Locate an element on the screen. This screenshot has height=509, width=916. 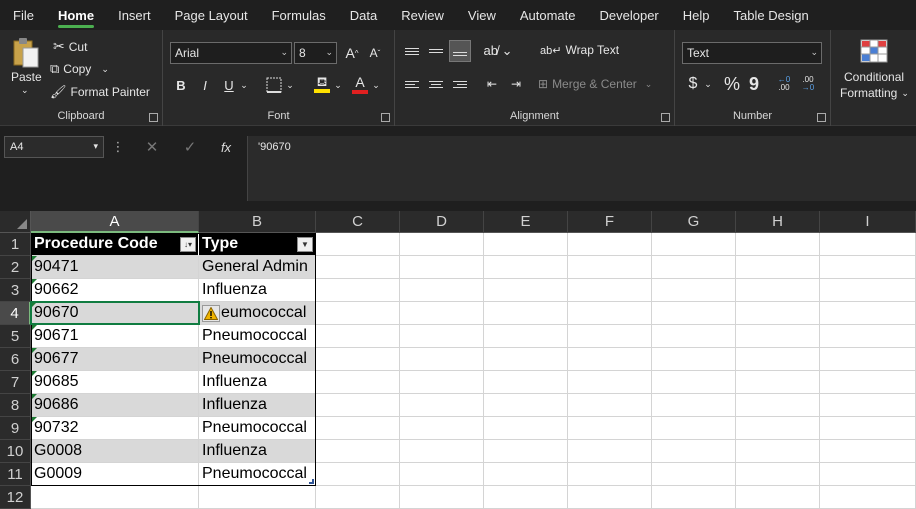
decrease-decimal-icon: .00 →0 is located at coordinates (808, 84).